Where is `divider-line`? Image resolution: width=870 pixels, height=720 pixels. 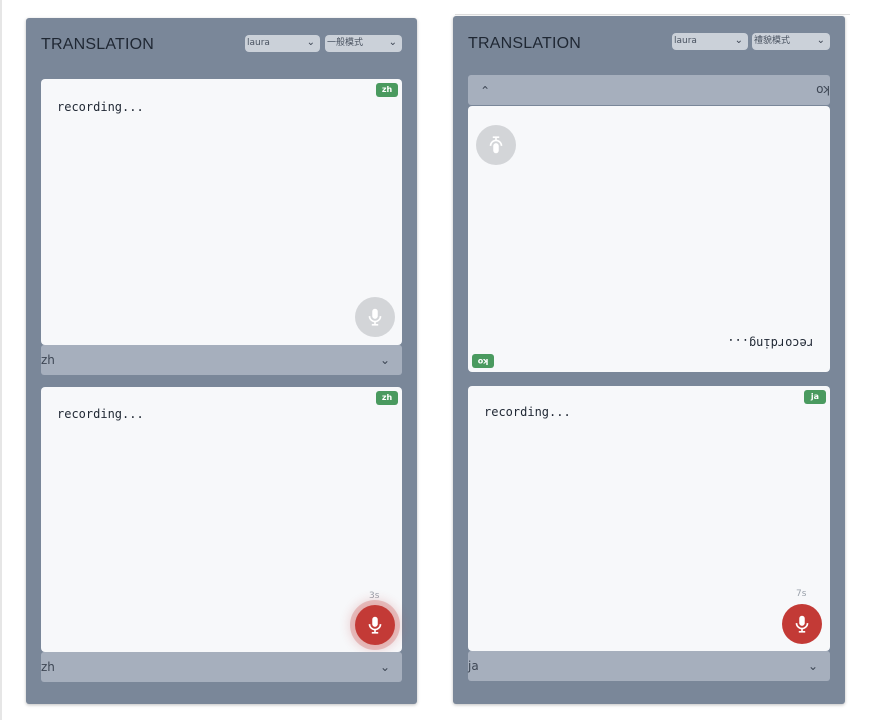 divider-line is located at coordinates (652, 14).